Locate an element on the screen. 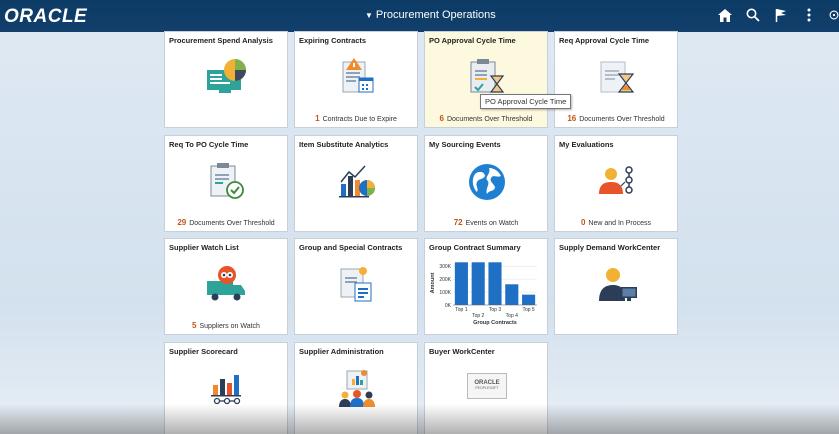  tile-count-text: 1 Contracts Due to Expire is located at coordinates (356, 118).